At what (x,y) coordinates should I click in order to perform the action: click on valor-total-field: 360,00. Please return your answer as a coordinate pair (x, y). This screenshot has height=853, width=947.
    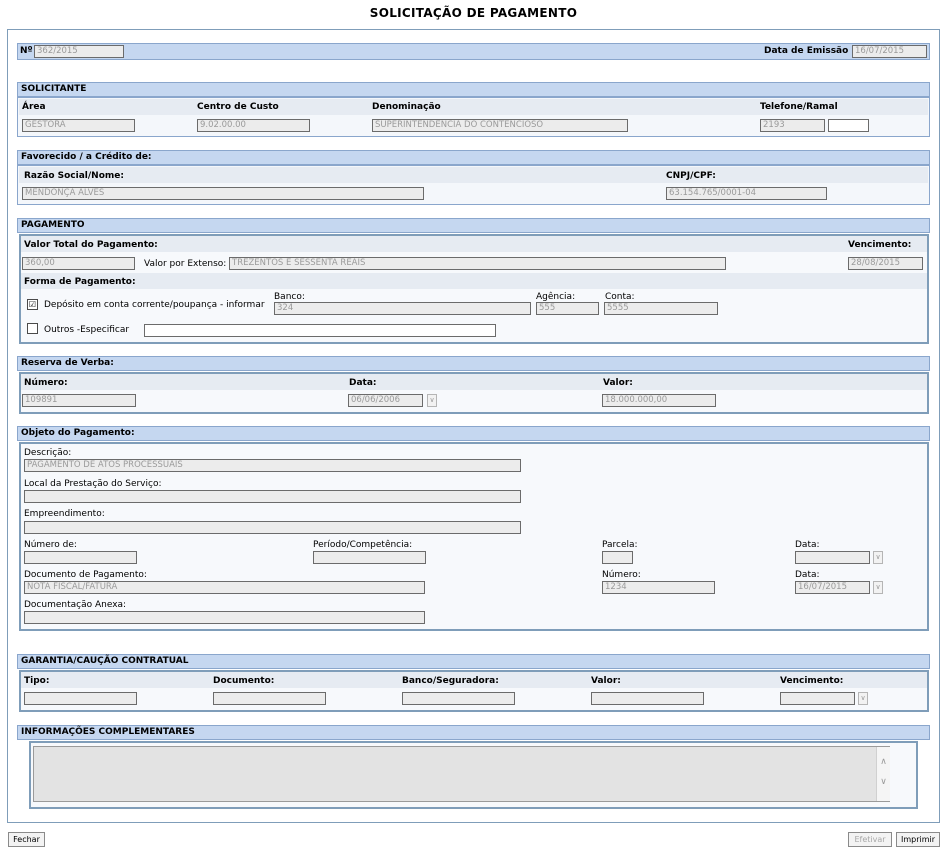
    Looking at the image, I should click on (78, 263).